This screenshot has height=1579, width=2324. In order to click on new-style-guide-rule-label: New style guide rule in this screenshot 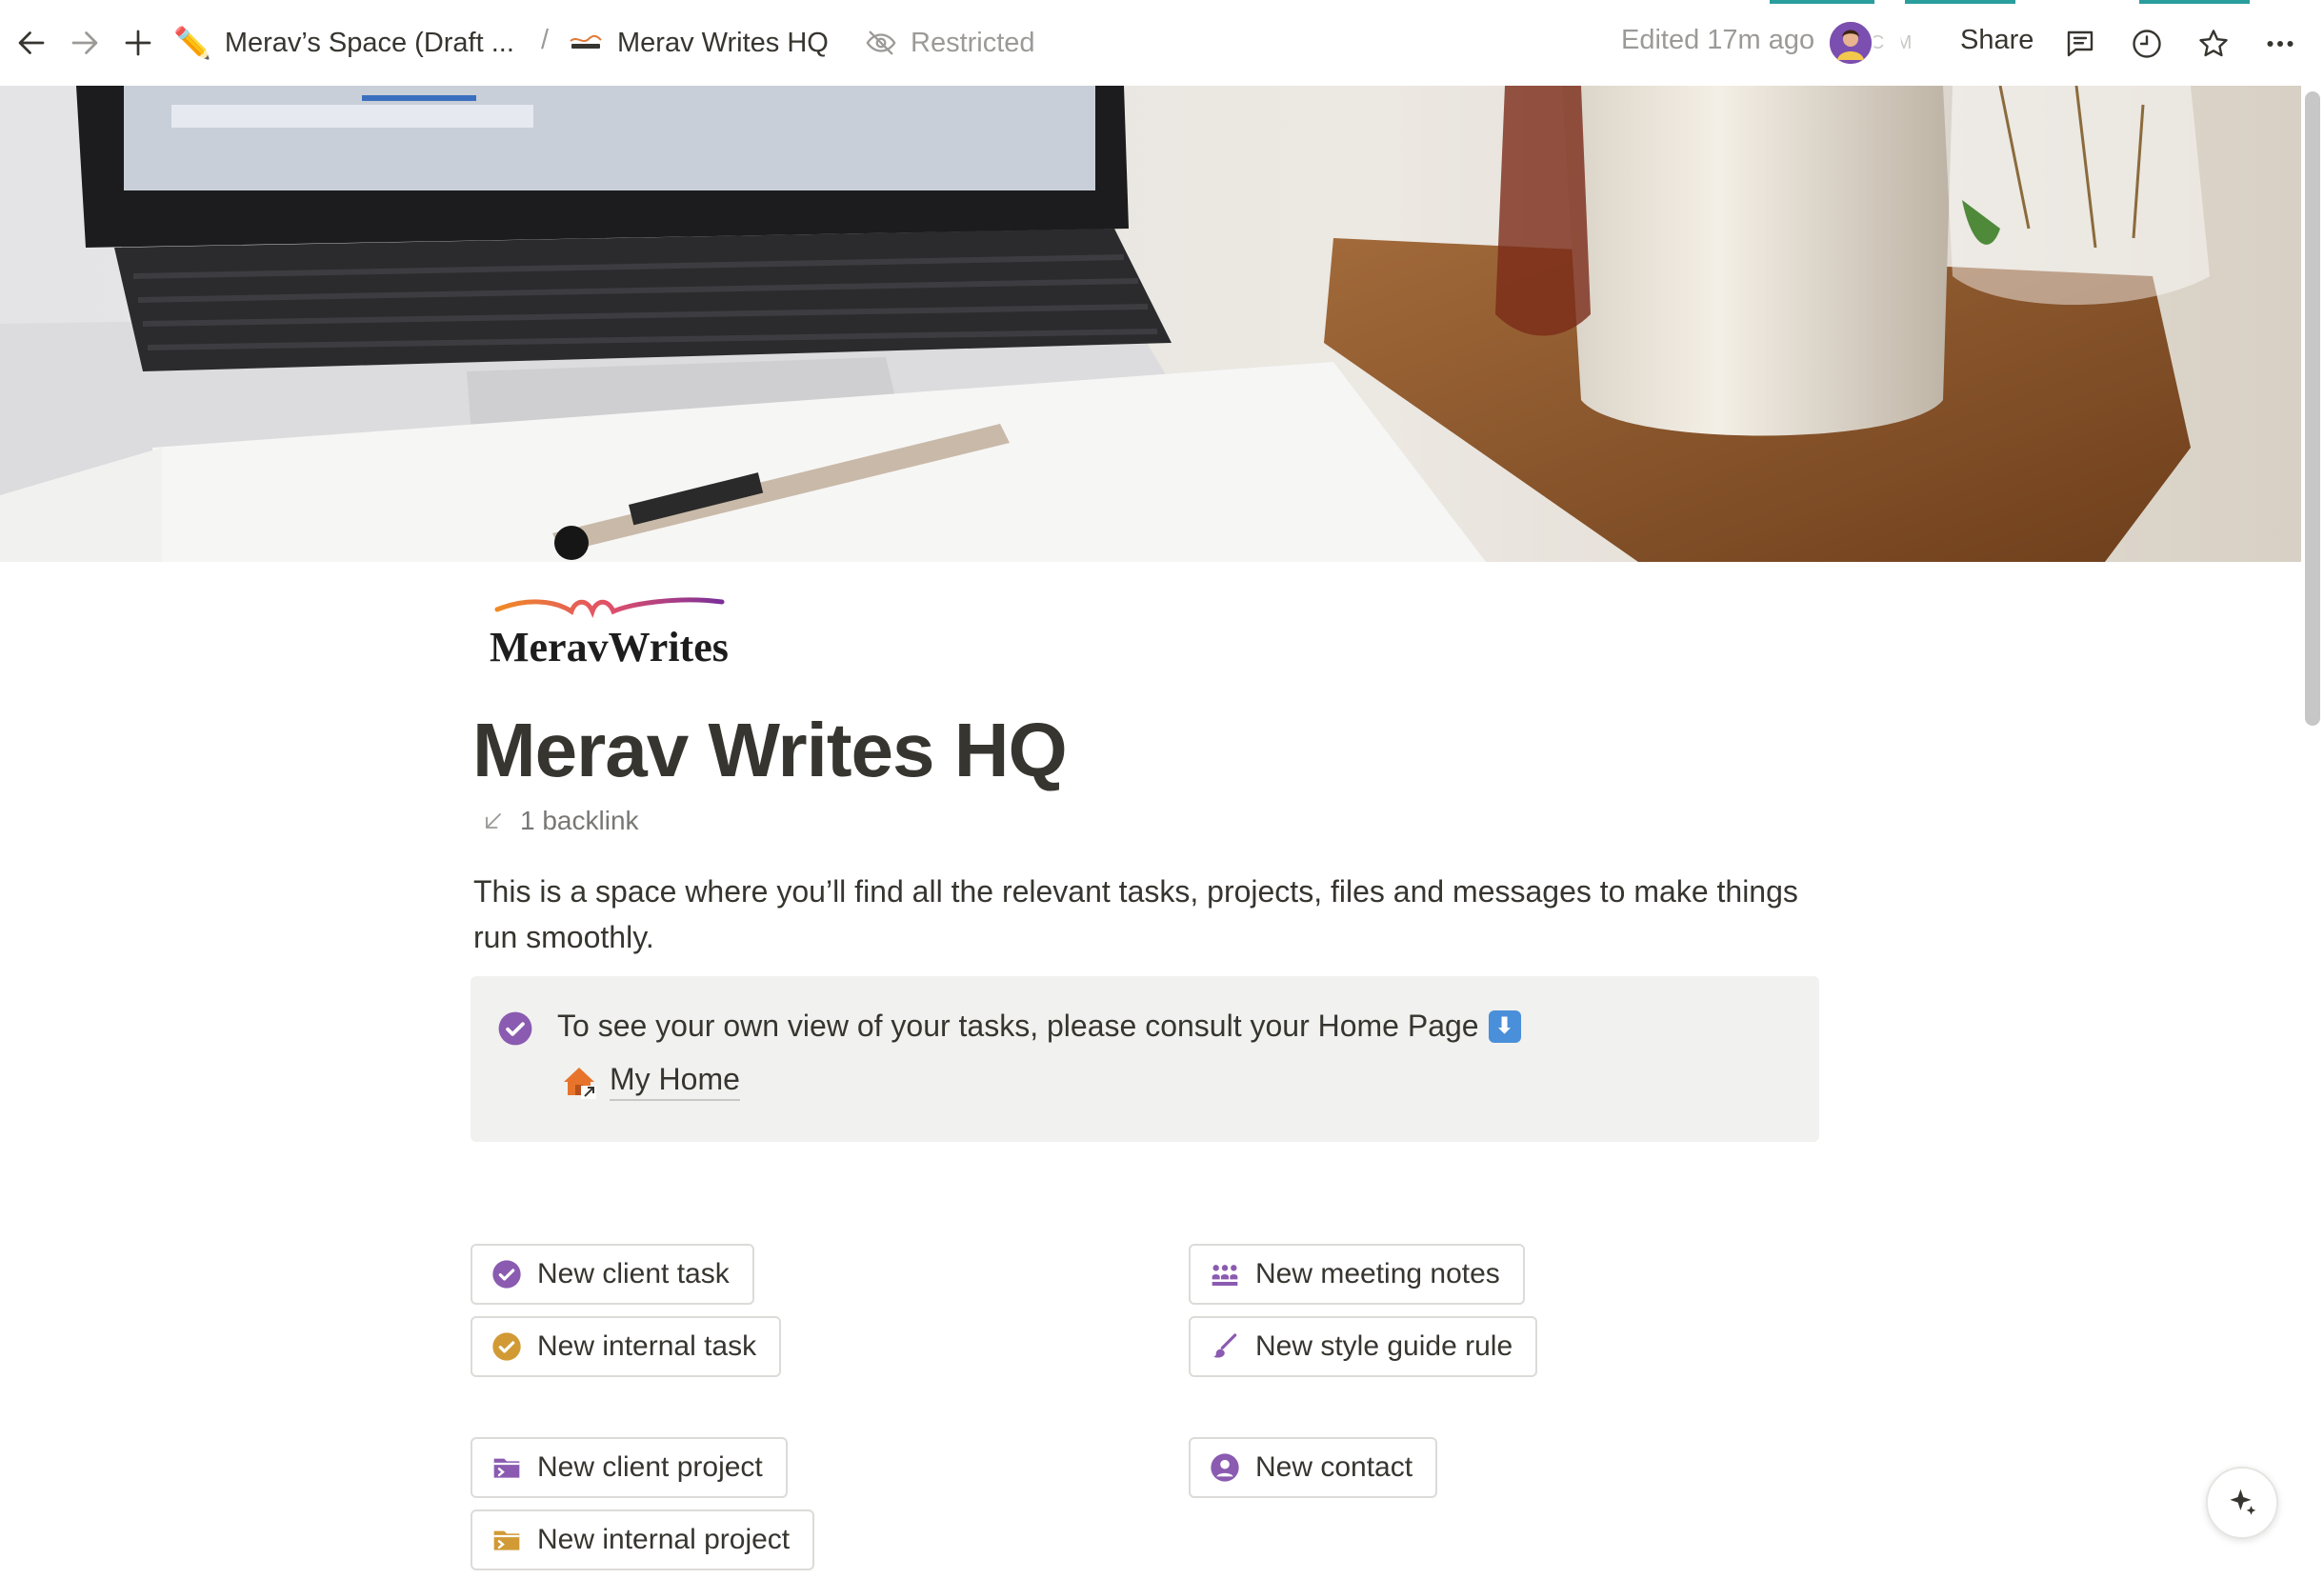, I will do `click(1384, 1346)`.